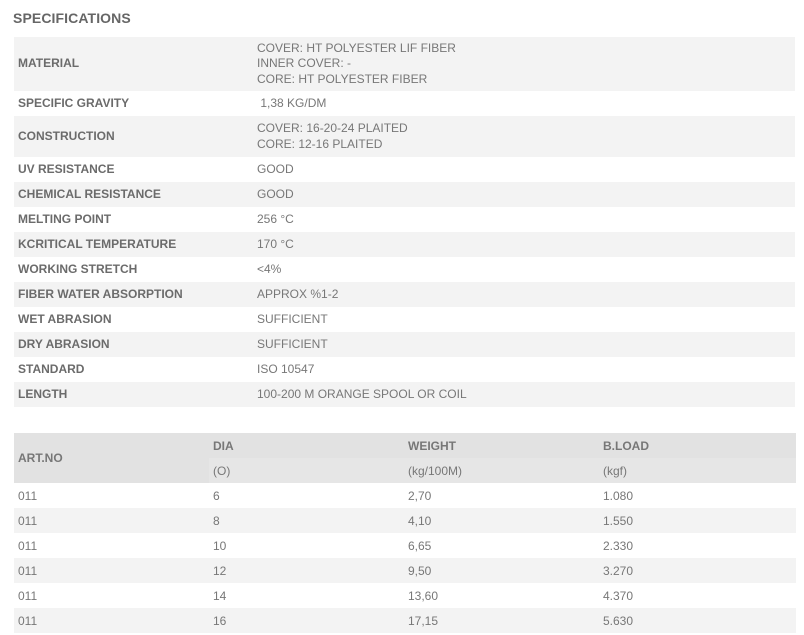 The height and width of the screenshot is (635, 804). I want to click on spec-value: 100-200 M ORANGE SPOOL OR COIL, so click(524, 394).